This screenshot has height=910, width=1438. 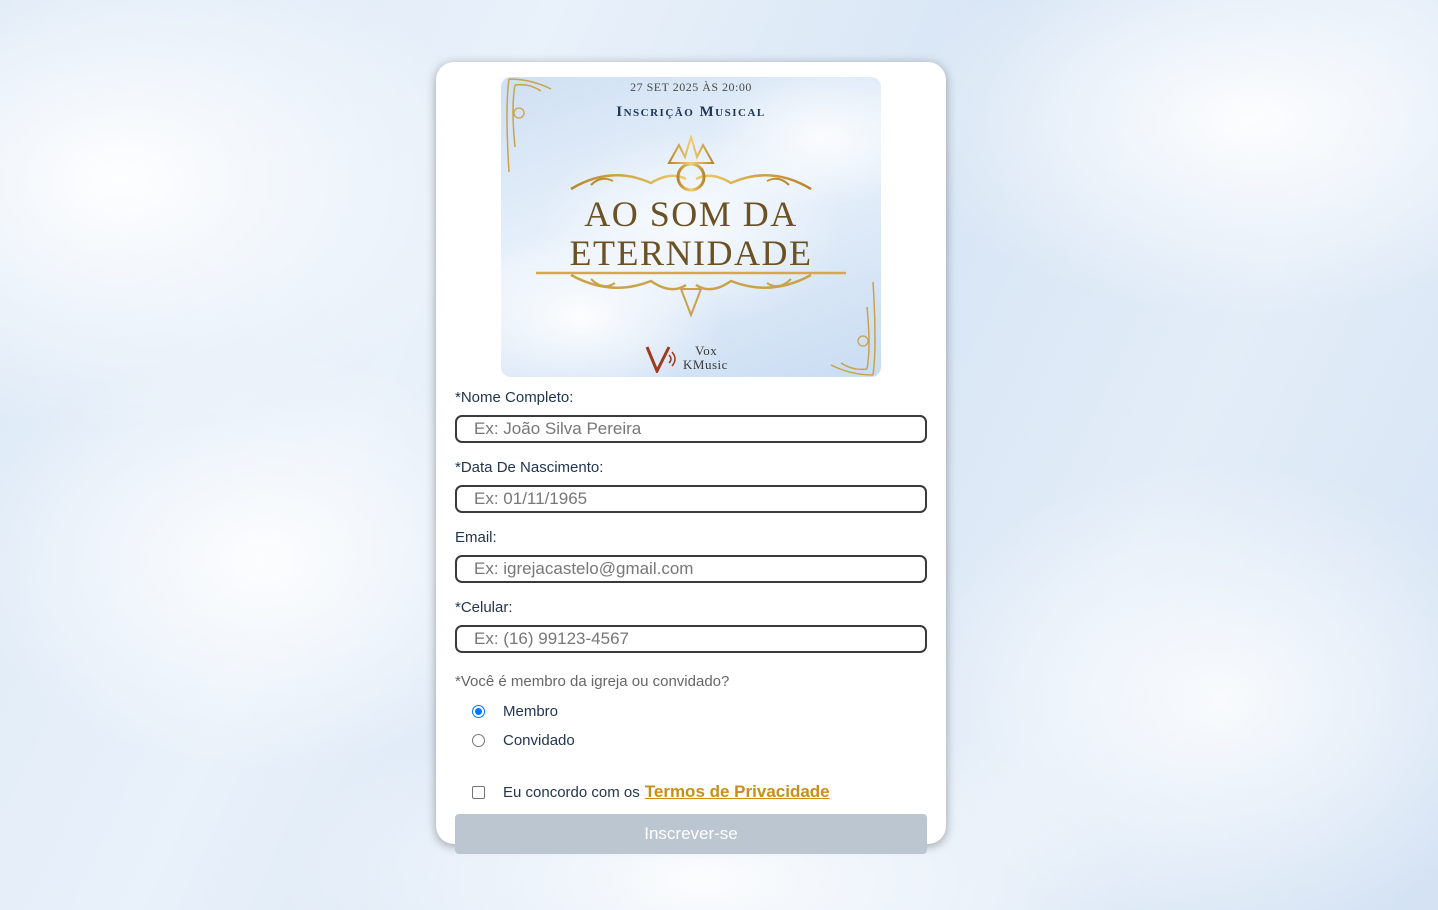 What do you see at coordinates (660, 359) in the screenshot?
I see `vox-logo-icon` at bounding box center [660, 359].